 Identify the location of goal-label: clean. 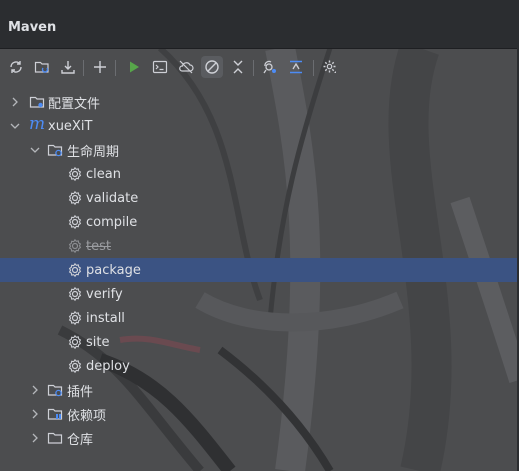
(103, 174).